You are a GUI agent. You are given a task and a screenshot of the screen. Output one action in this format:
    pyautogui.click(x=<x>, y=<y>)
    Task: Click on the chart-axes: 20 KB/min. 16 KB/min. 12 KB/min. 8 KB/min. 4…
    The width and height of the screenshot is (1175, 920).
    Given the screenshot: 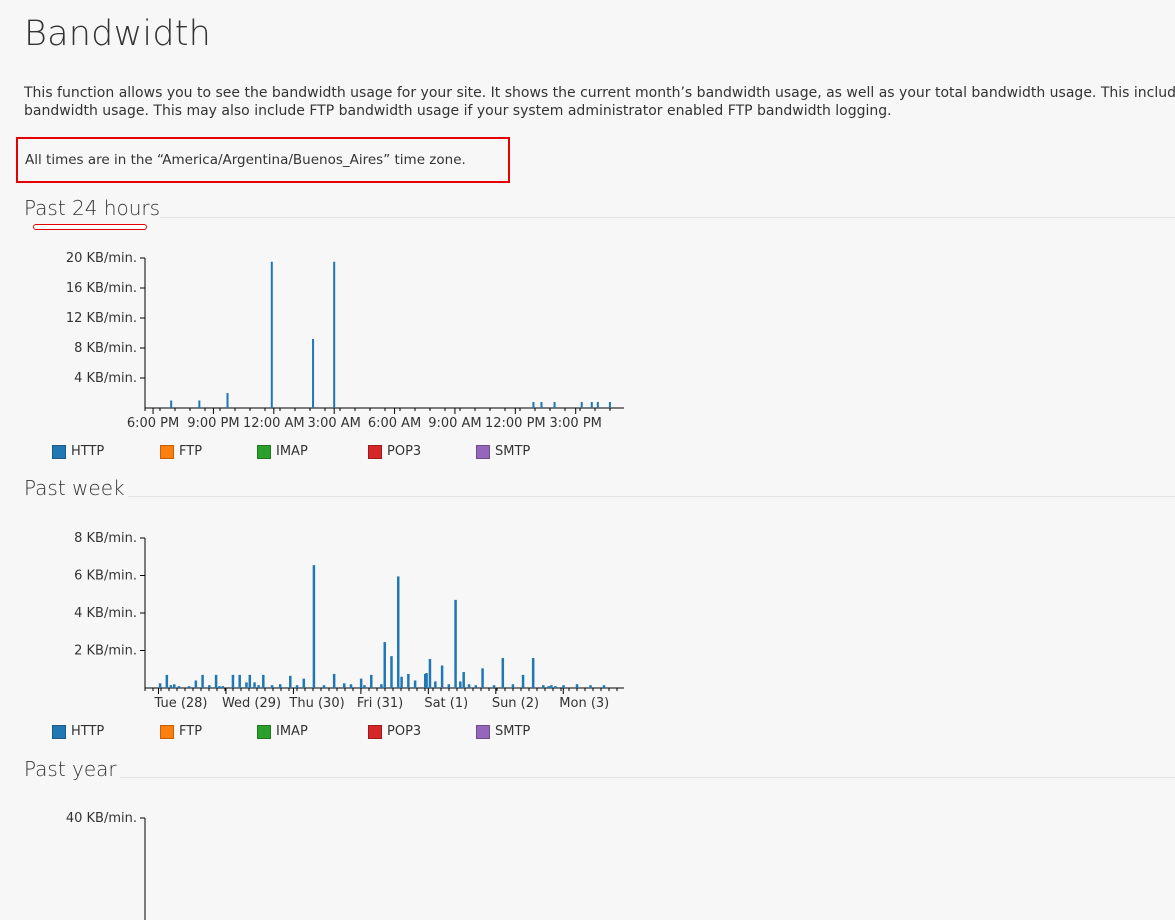 What is the action you would take?
    pyautogui.click(x=345, y=341)
    